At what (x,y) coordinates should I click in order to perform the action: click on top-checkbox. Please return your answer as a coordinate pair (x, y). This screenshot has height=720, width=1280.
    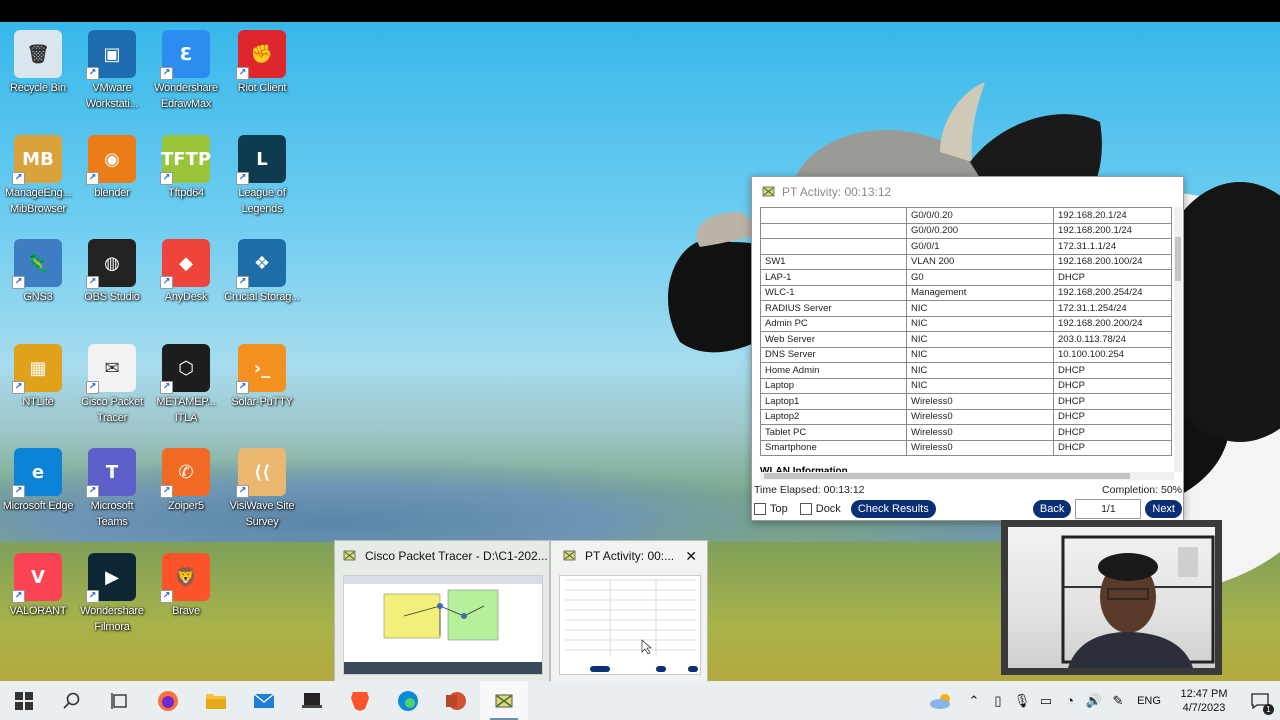
    Looking at the image, I should click on (760, 509).